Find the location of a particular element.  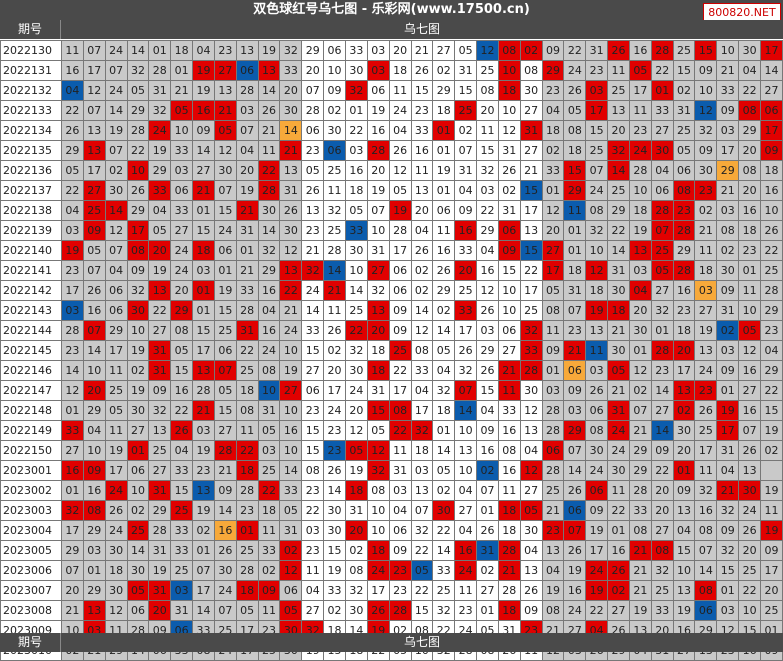

number-cell: 11 is located at coordinates (509, 490).